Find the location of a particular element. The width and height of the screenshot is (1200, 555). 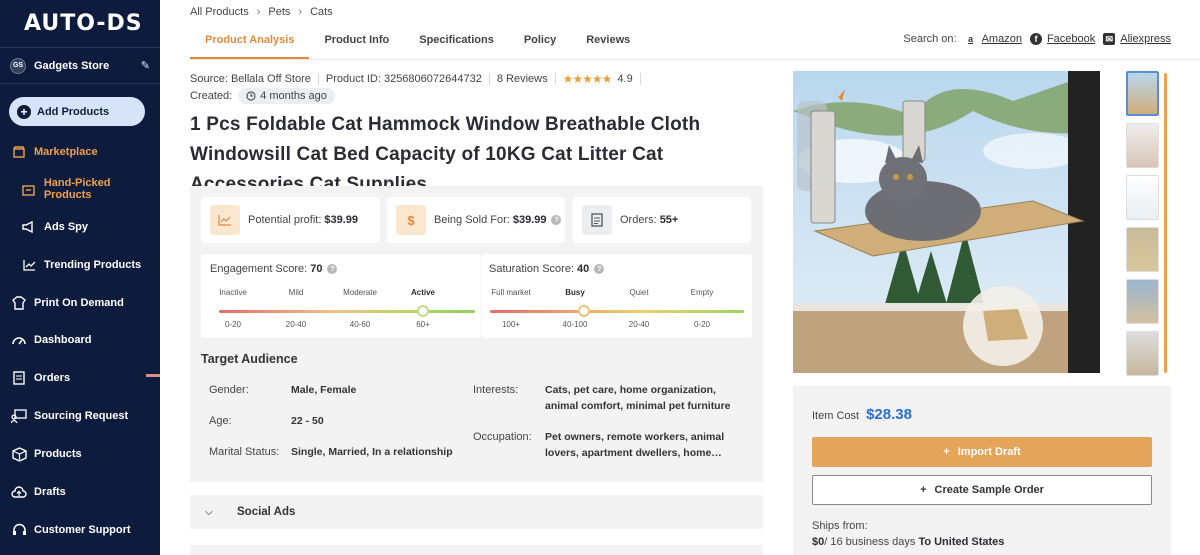

store-selector: GS Gadgets Store ✎ is located at coordinates (80, 66).